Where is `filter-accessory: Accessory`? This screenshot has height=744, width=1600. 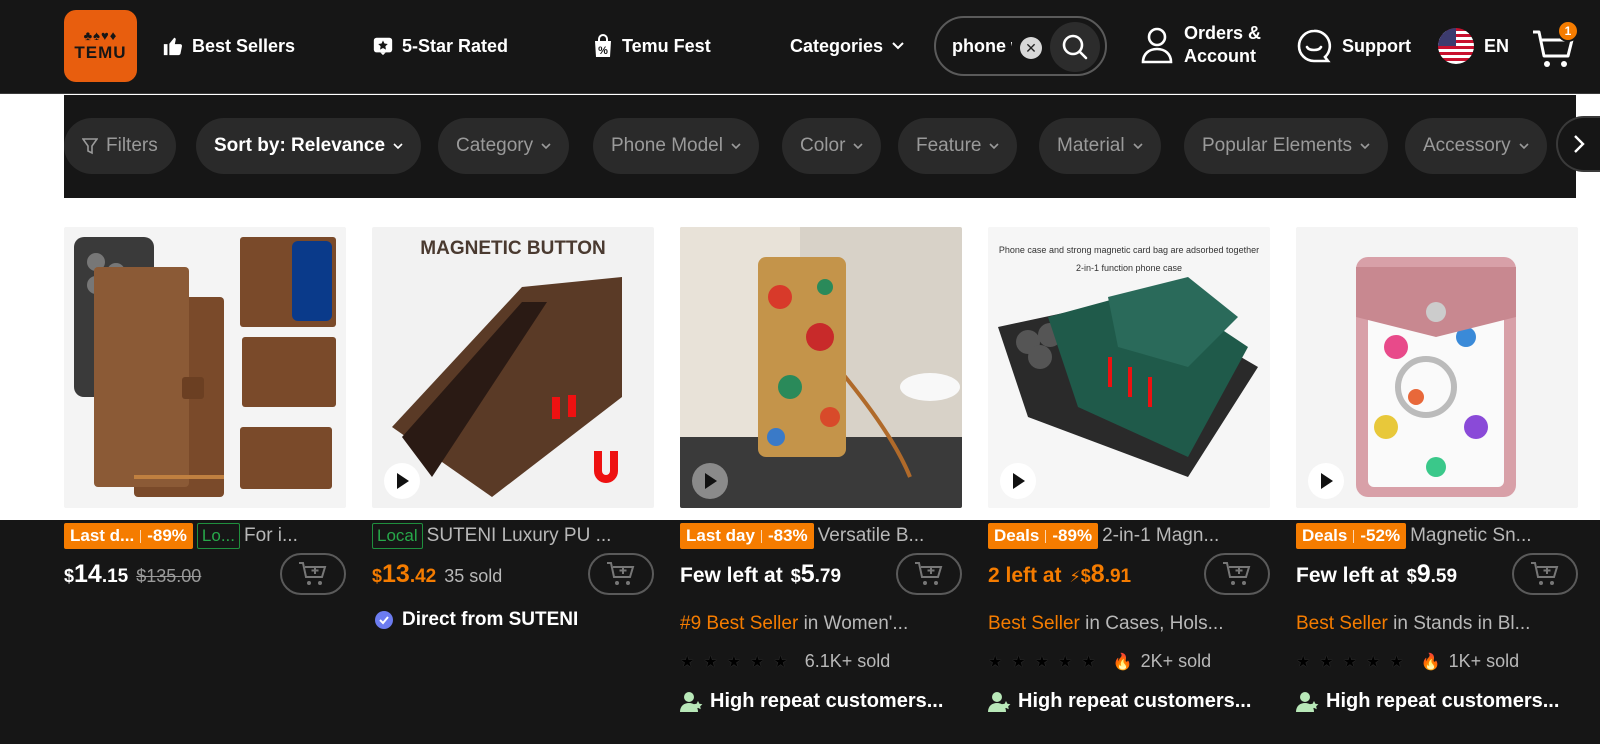 filter-accessory: Accessory is located at coordinates (1476, 146).